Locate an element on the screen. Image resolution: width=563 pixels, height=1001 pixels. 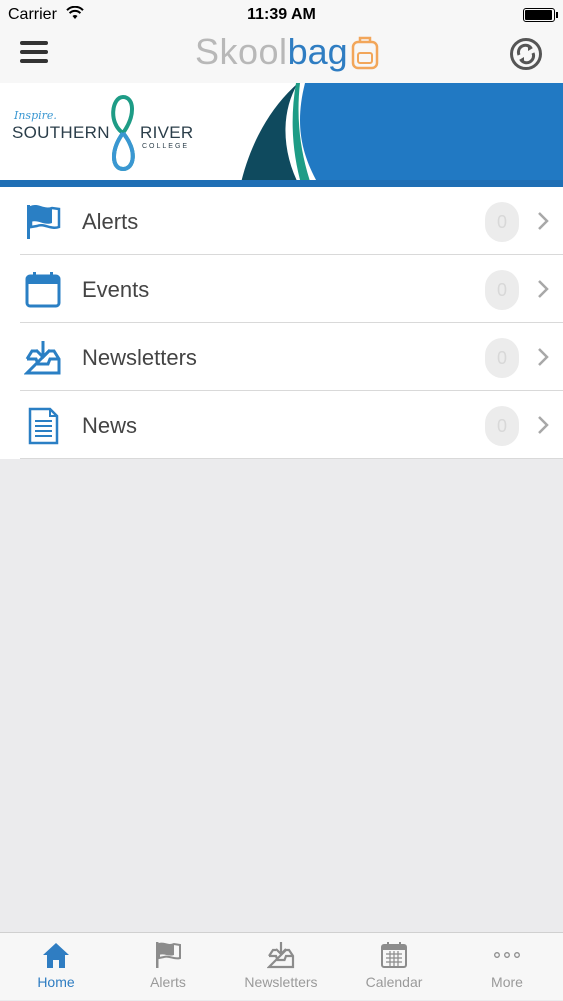
tab-newsletters: Newsletters is located at coordinates (281, 967).